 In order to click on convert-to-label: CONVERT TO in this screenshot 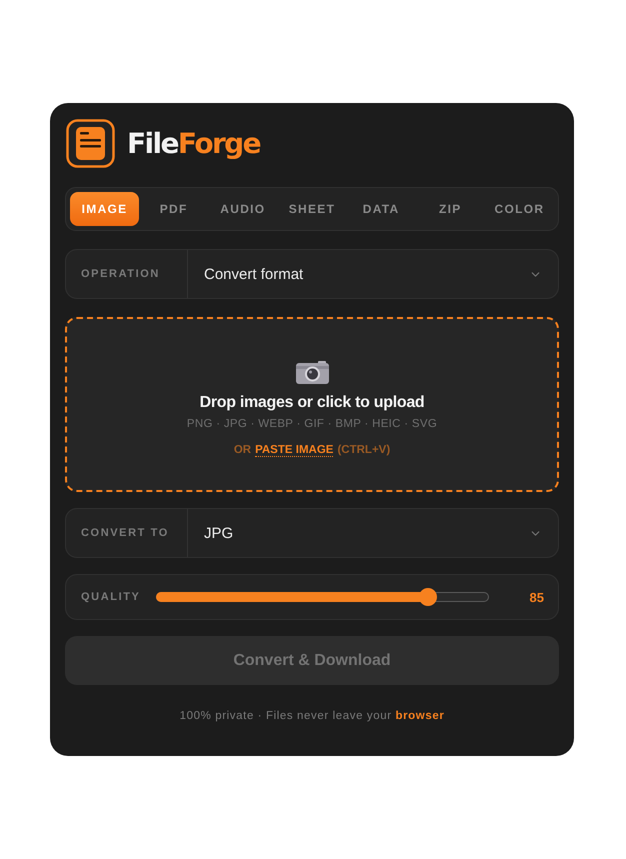, I will do `click(125, 533)`.